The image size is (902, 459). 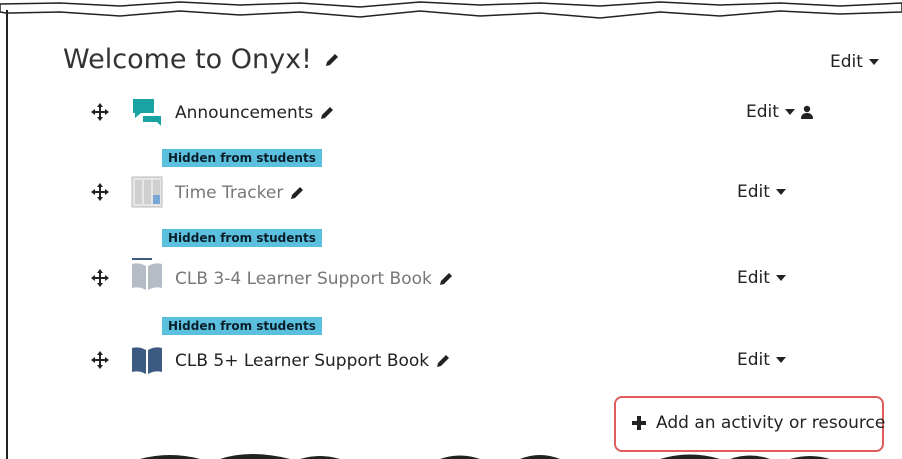 What do you see at coordinates (147, 192) in the screenshot?
I see `timetracker-icon` at bounding box center [147, 192].